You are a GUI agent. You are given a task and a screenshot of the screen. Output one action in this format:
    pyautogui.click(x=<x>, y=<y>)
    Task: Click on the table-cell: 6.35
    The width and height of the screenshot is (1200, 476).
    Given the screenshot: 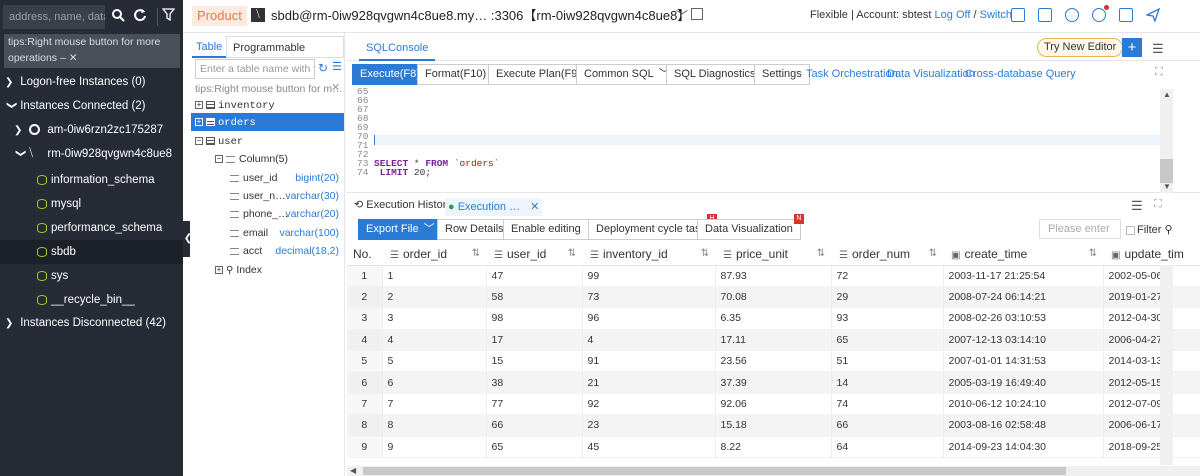 What is the action you would take?
    pyautogui.click(x=773, y=318)
    